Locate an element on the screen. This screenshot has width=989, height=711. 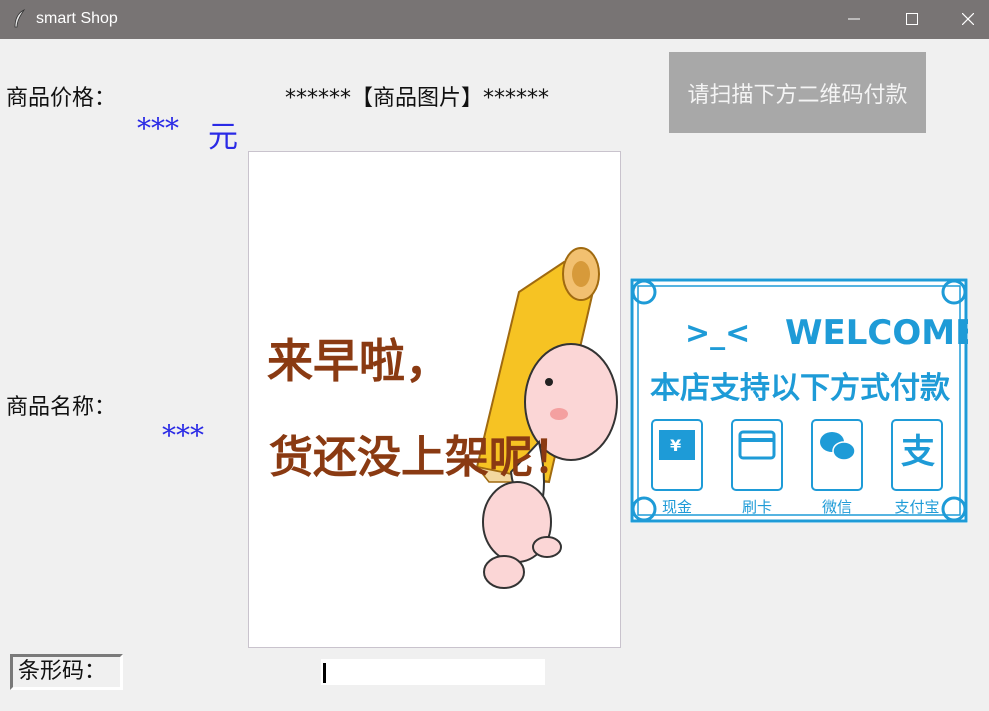
minimize-button is located at coordinates (854, 19).